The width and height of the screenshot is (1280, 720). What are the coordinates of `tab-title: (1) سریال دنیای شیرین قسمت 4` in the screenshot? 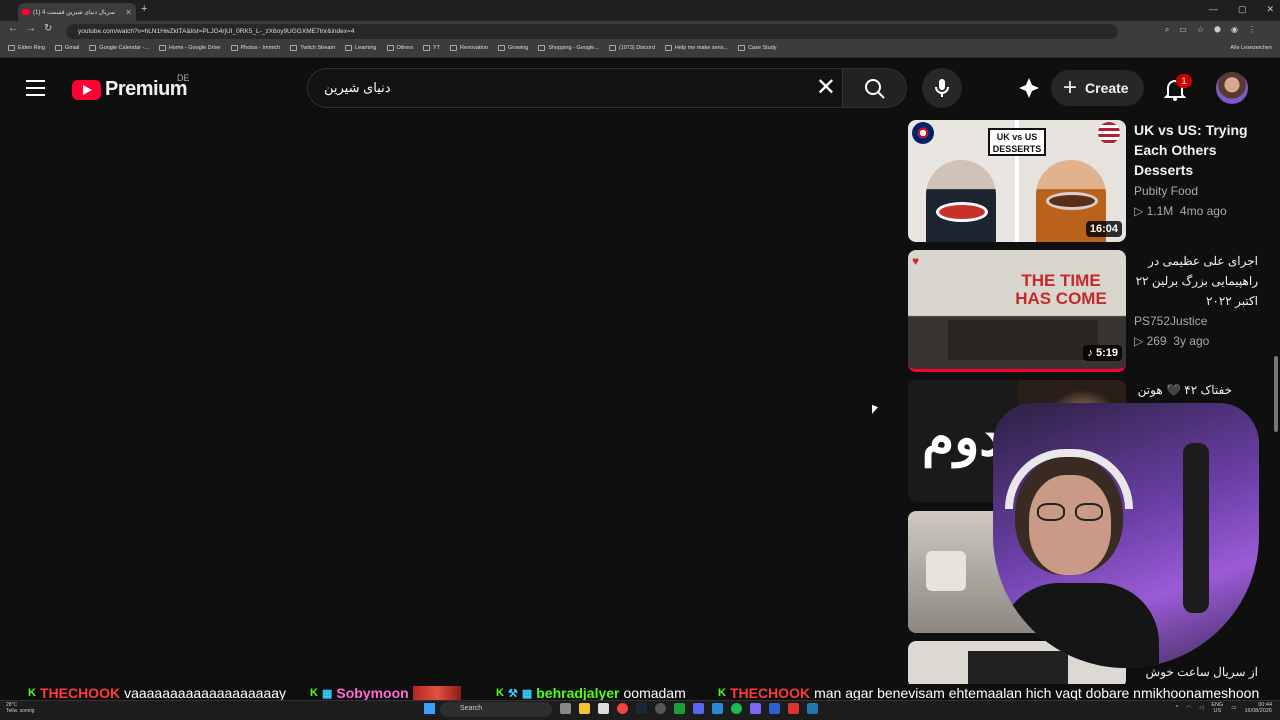 It's located at (74, 12).